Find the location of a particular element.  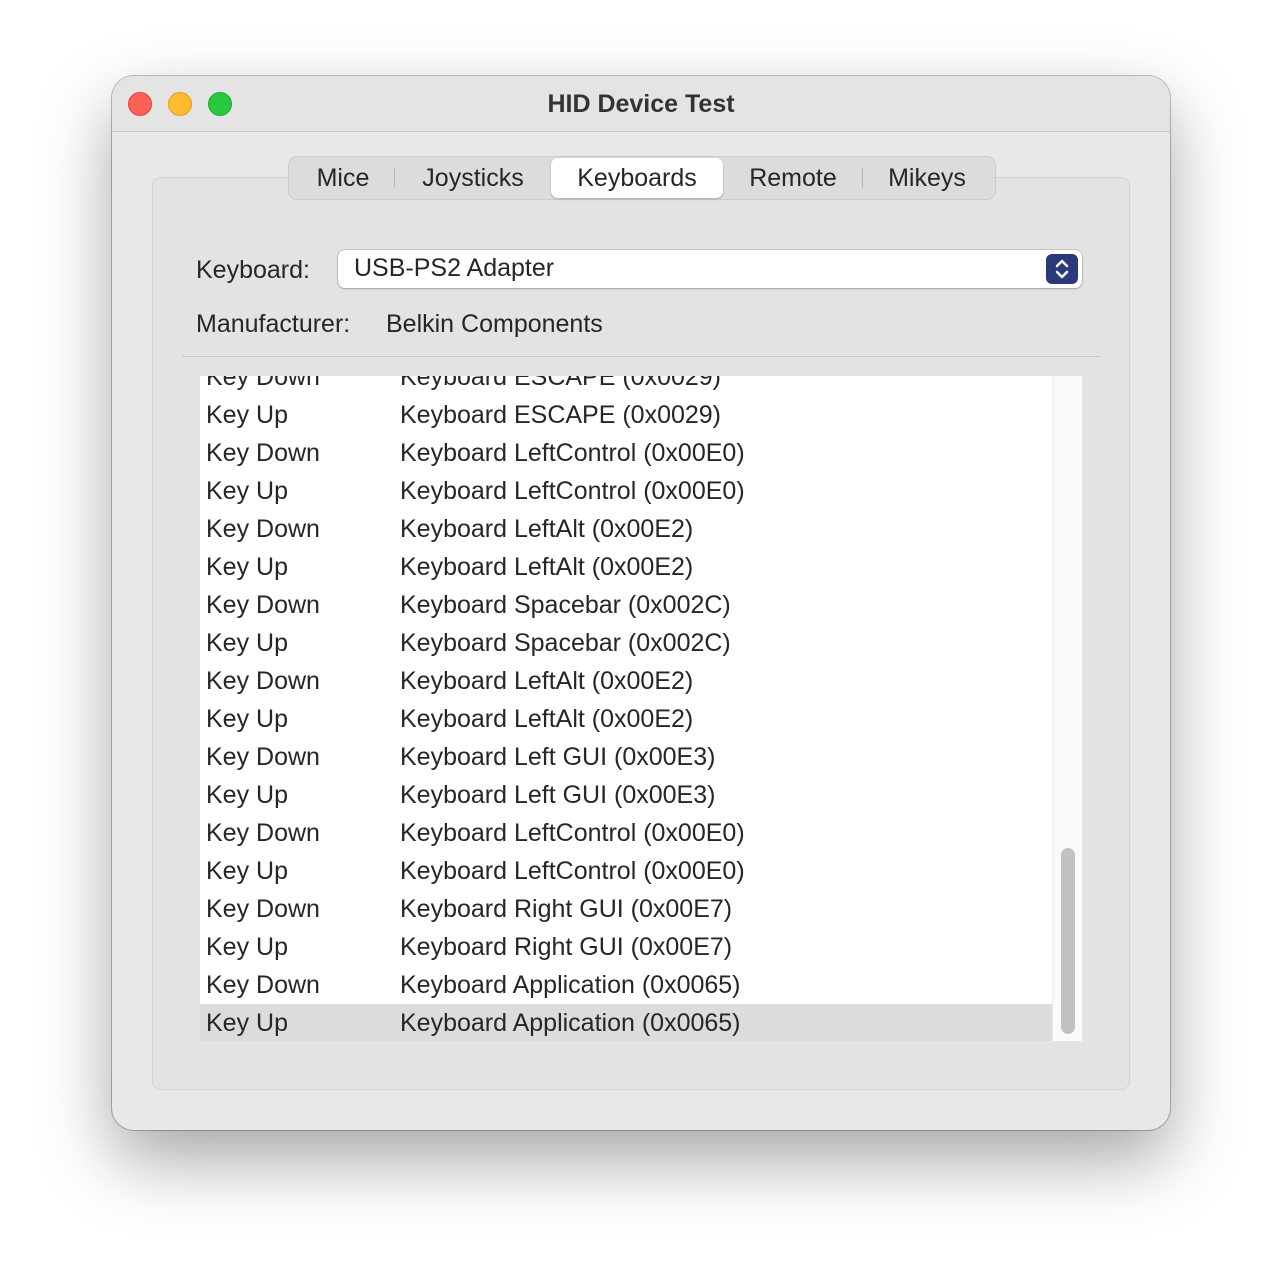

tab-label: Mice is located at coordinates (343, 178).